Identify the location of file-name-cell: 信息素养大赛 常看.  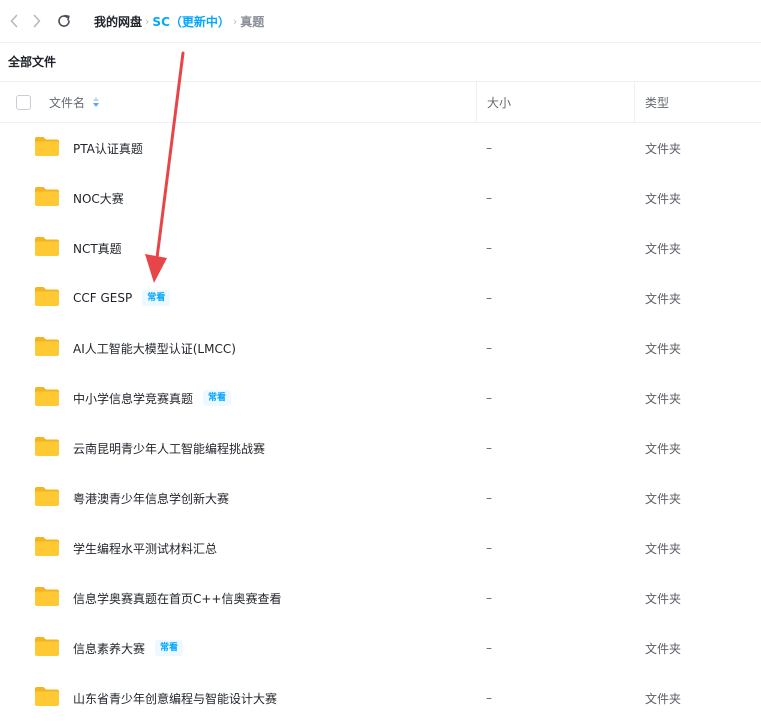
(128, 648).